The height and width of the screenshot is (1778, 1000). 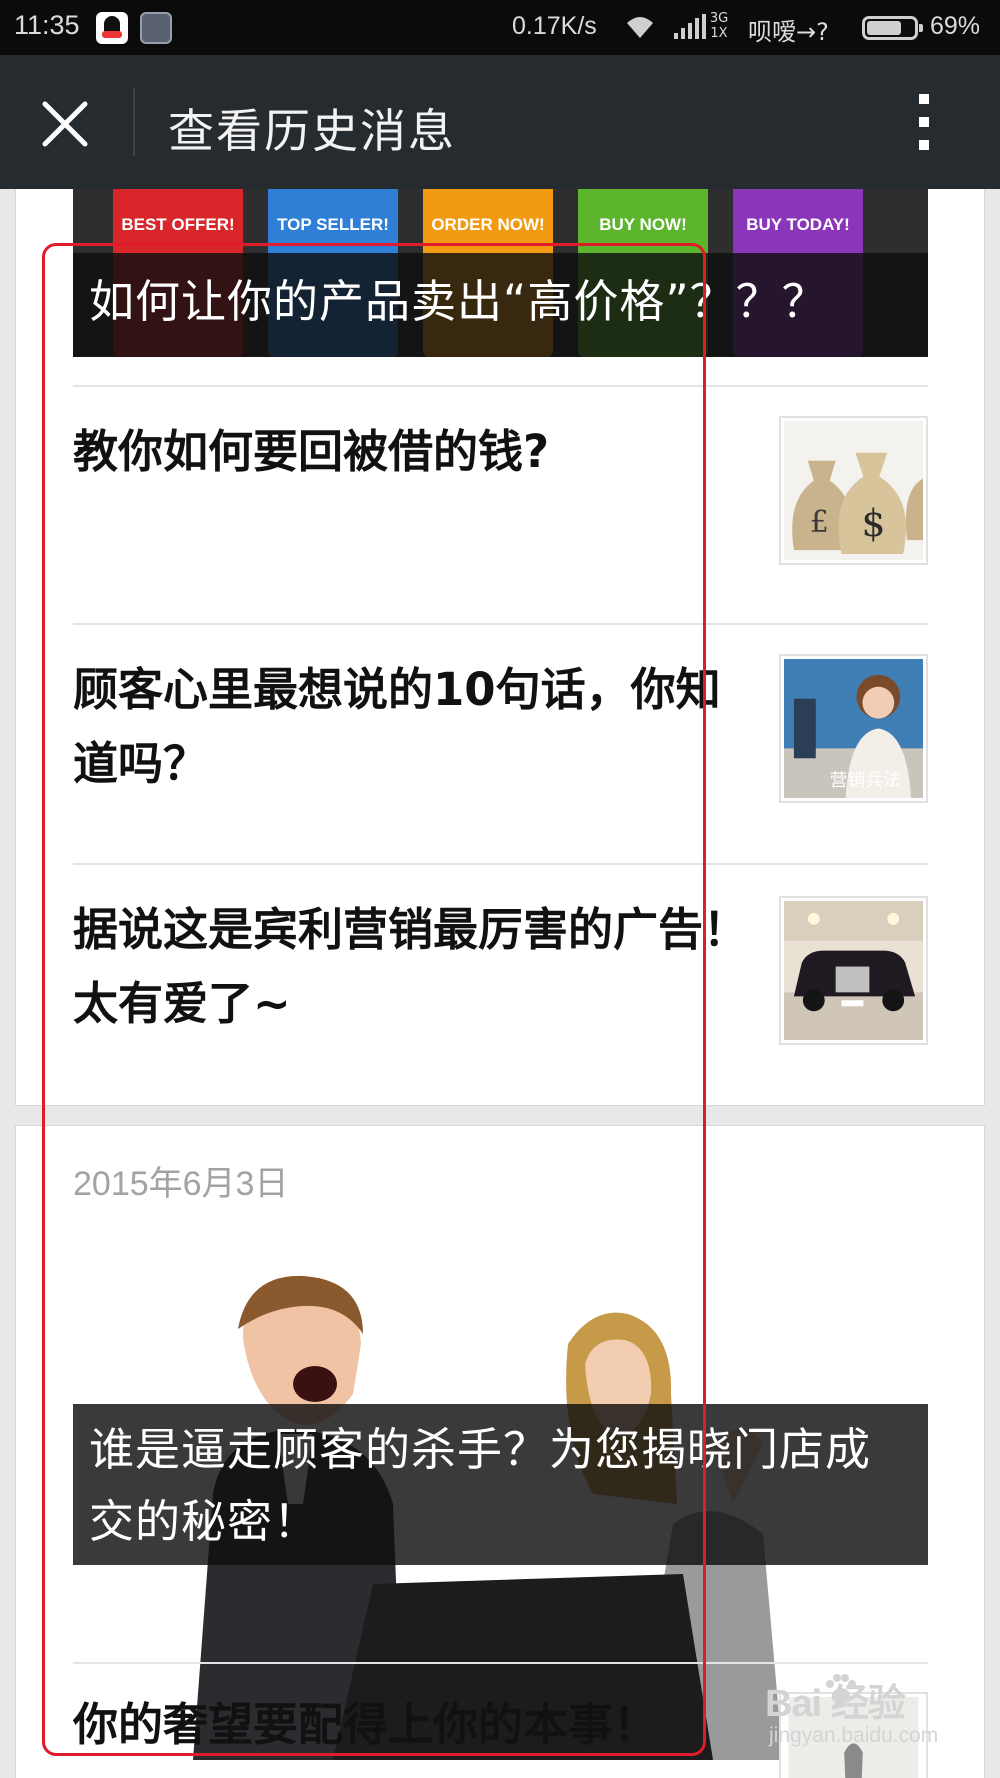 I want to click on page-title: 查看历史消息, so click(x=312, y=131).